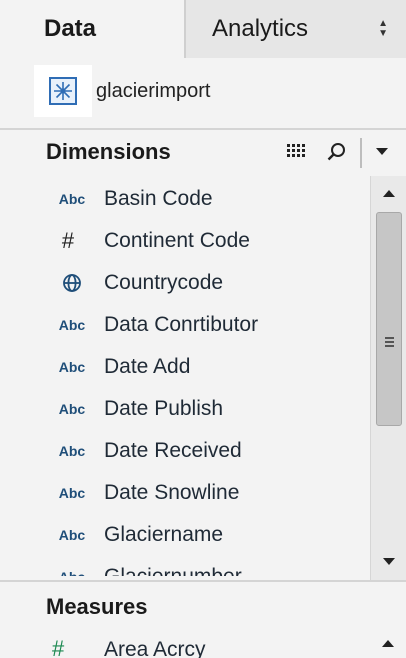  What do you see at coordinates (173, 450) in the screenshot?
I see `field-name: Date Received` at bounding box center [173, 450].